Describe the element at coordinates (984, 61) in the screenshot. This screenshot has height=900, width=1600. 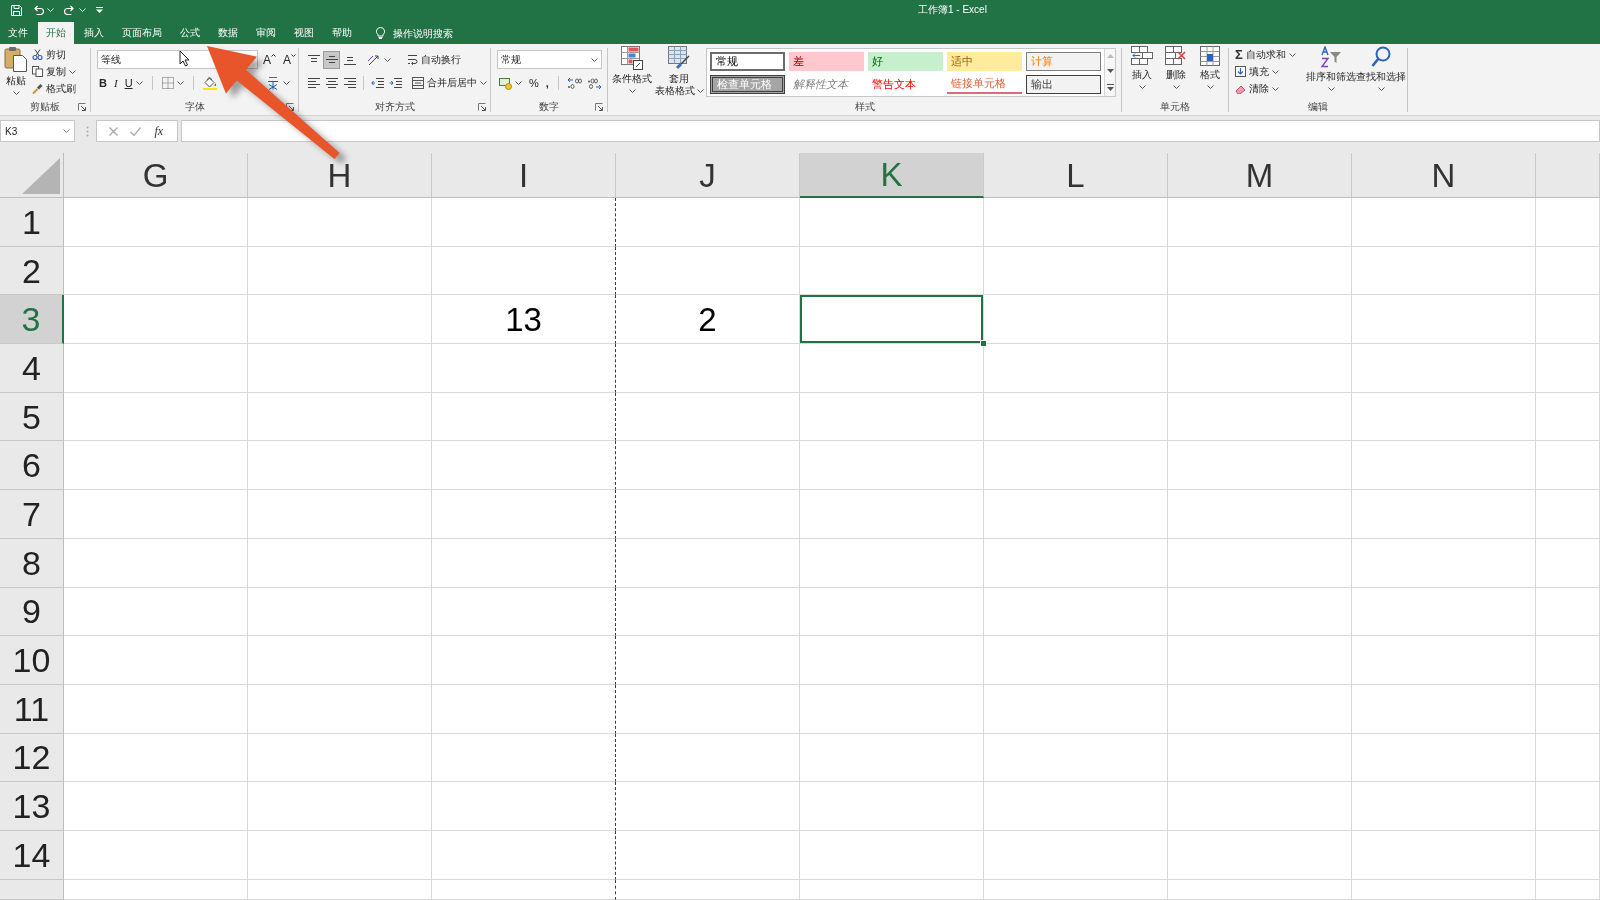
I see `cell-style-item: 适中` at that location.